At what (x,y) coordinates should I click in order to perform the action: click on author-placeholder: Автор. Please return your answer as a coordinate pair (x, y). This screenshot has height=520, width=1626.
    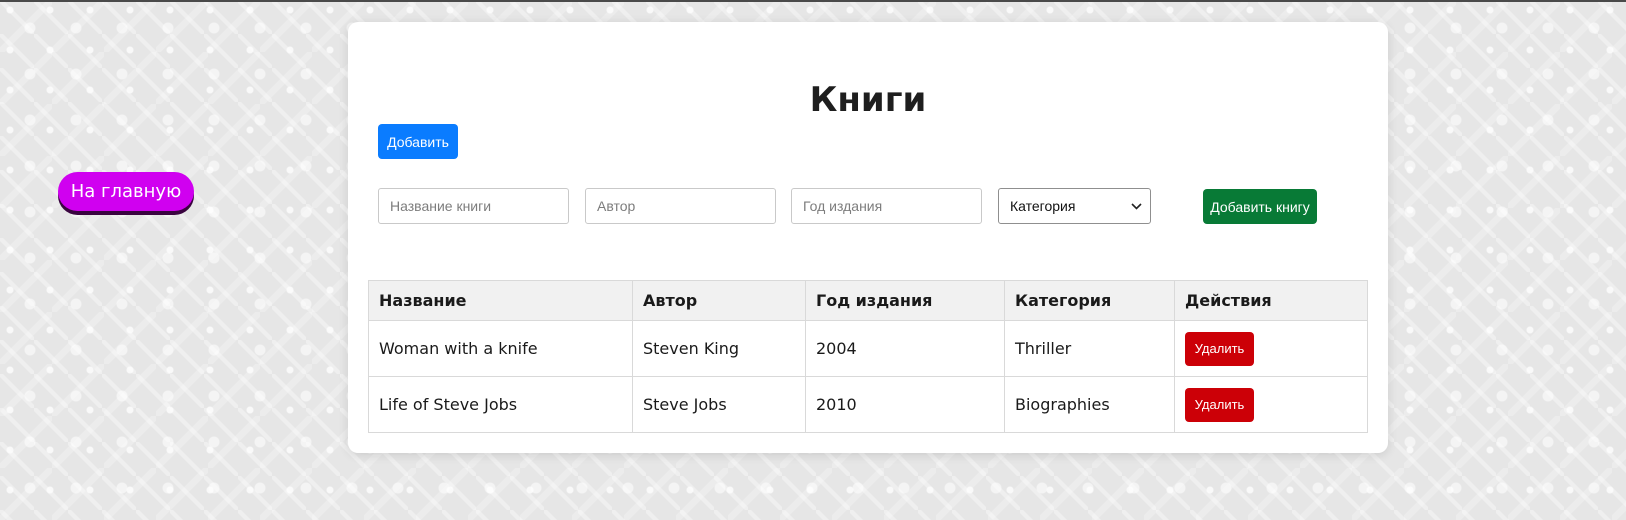
    Looking at the image, I should click on (616, 206).